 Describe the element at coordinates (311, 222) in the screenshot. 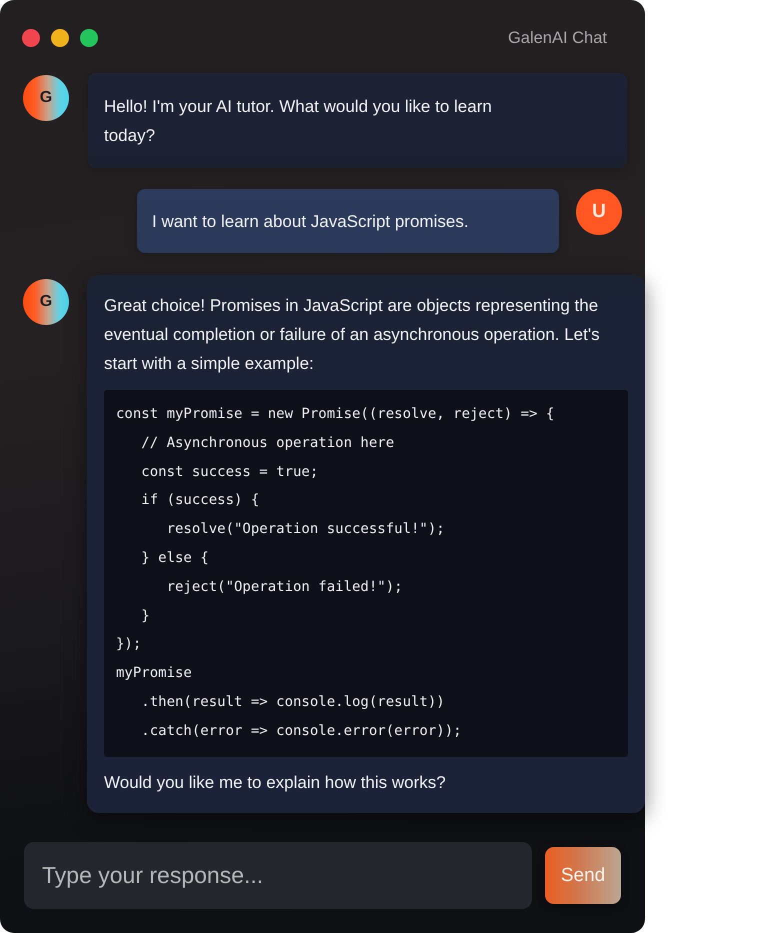

I see `message-text: I want to learn about JavaScript promises.` at that location.